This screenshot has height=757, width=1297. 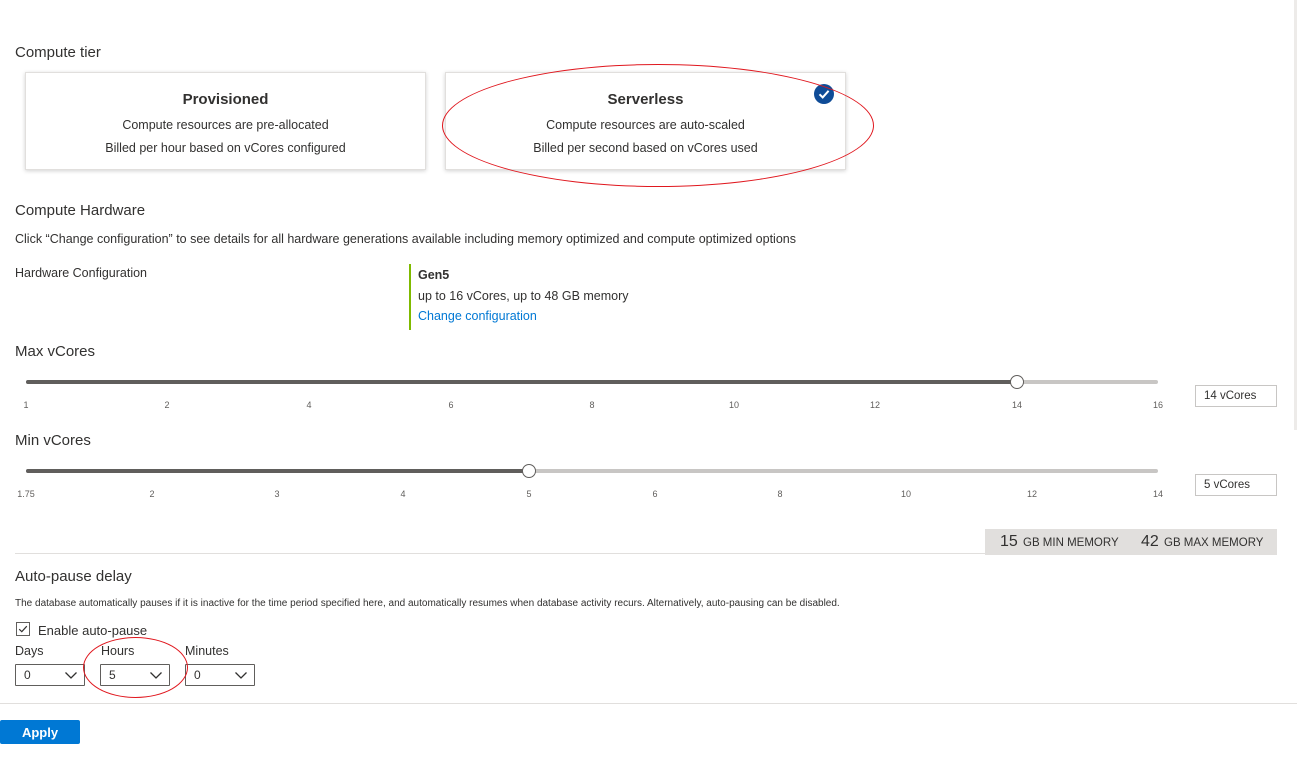 What do you see at coordinates (451, 405) in the screenshot?
I see `max-tick-label: 6` at bounding box center [451, 405].